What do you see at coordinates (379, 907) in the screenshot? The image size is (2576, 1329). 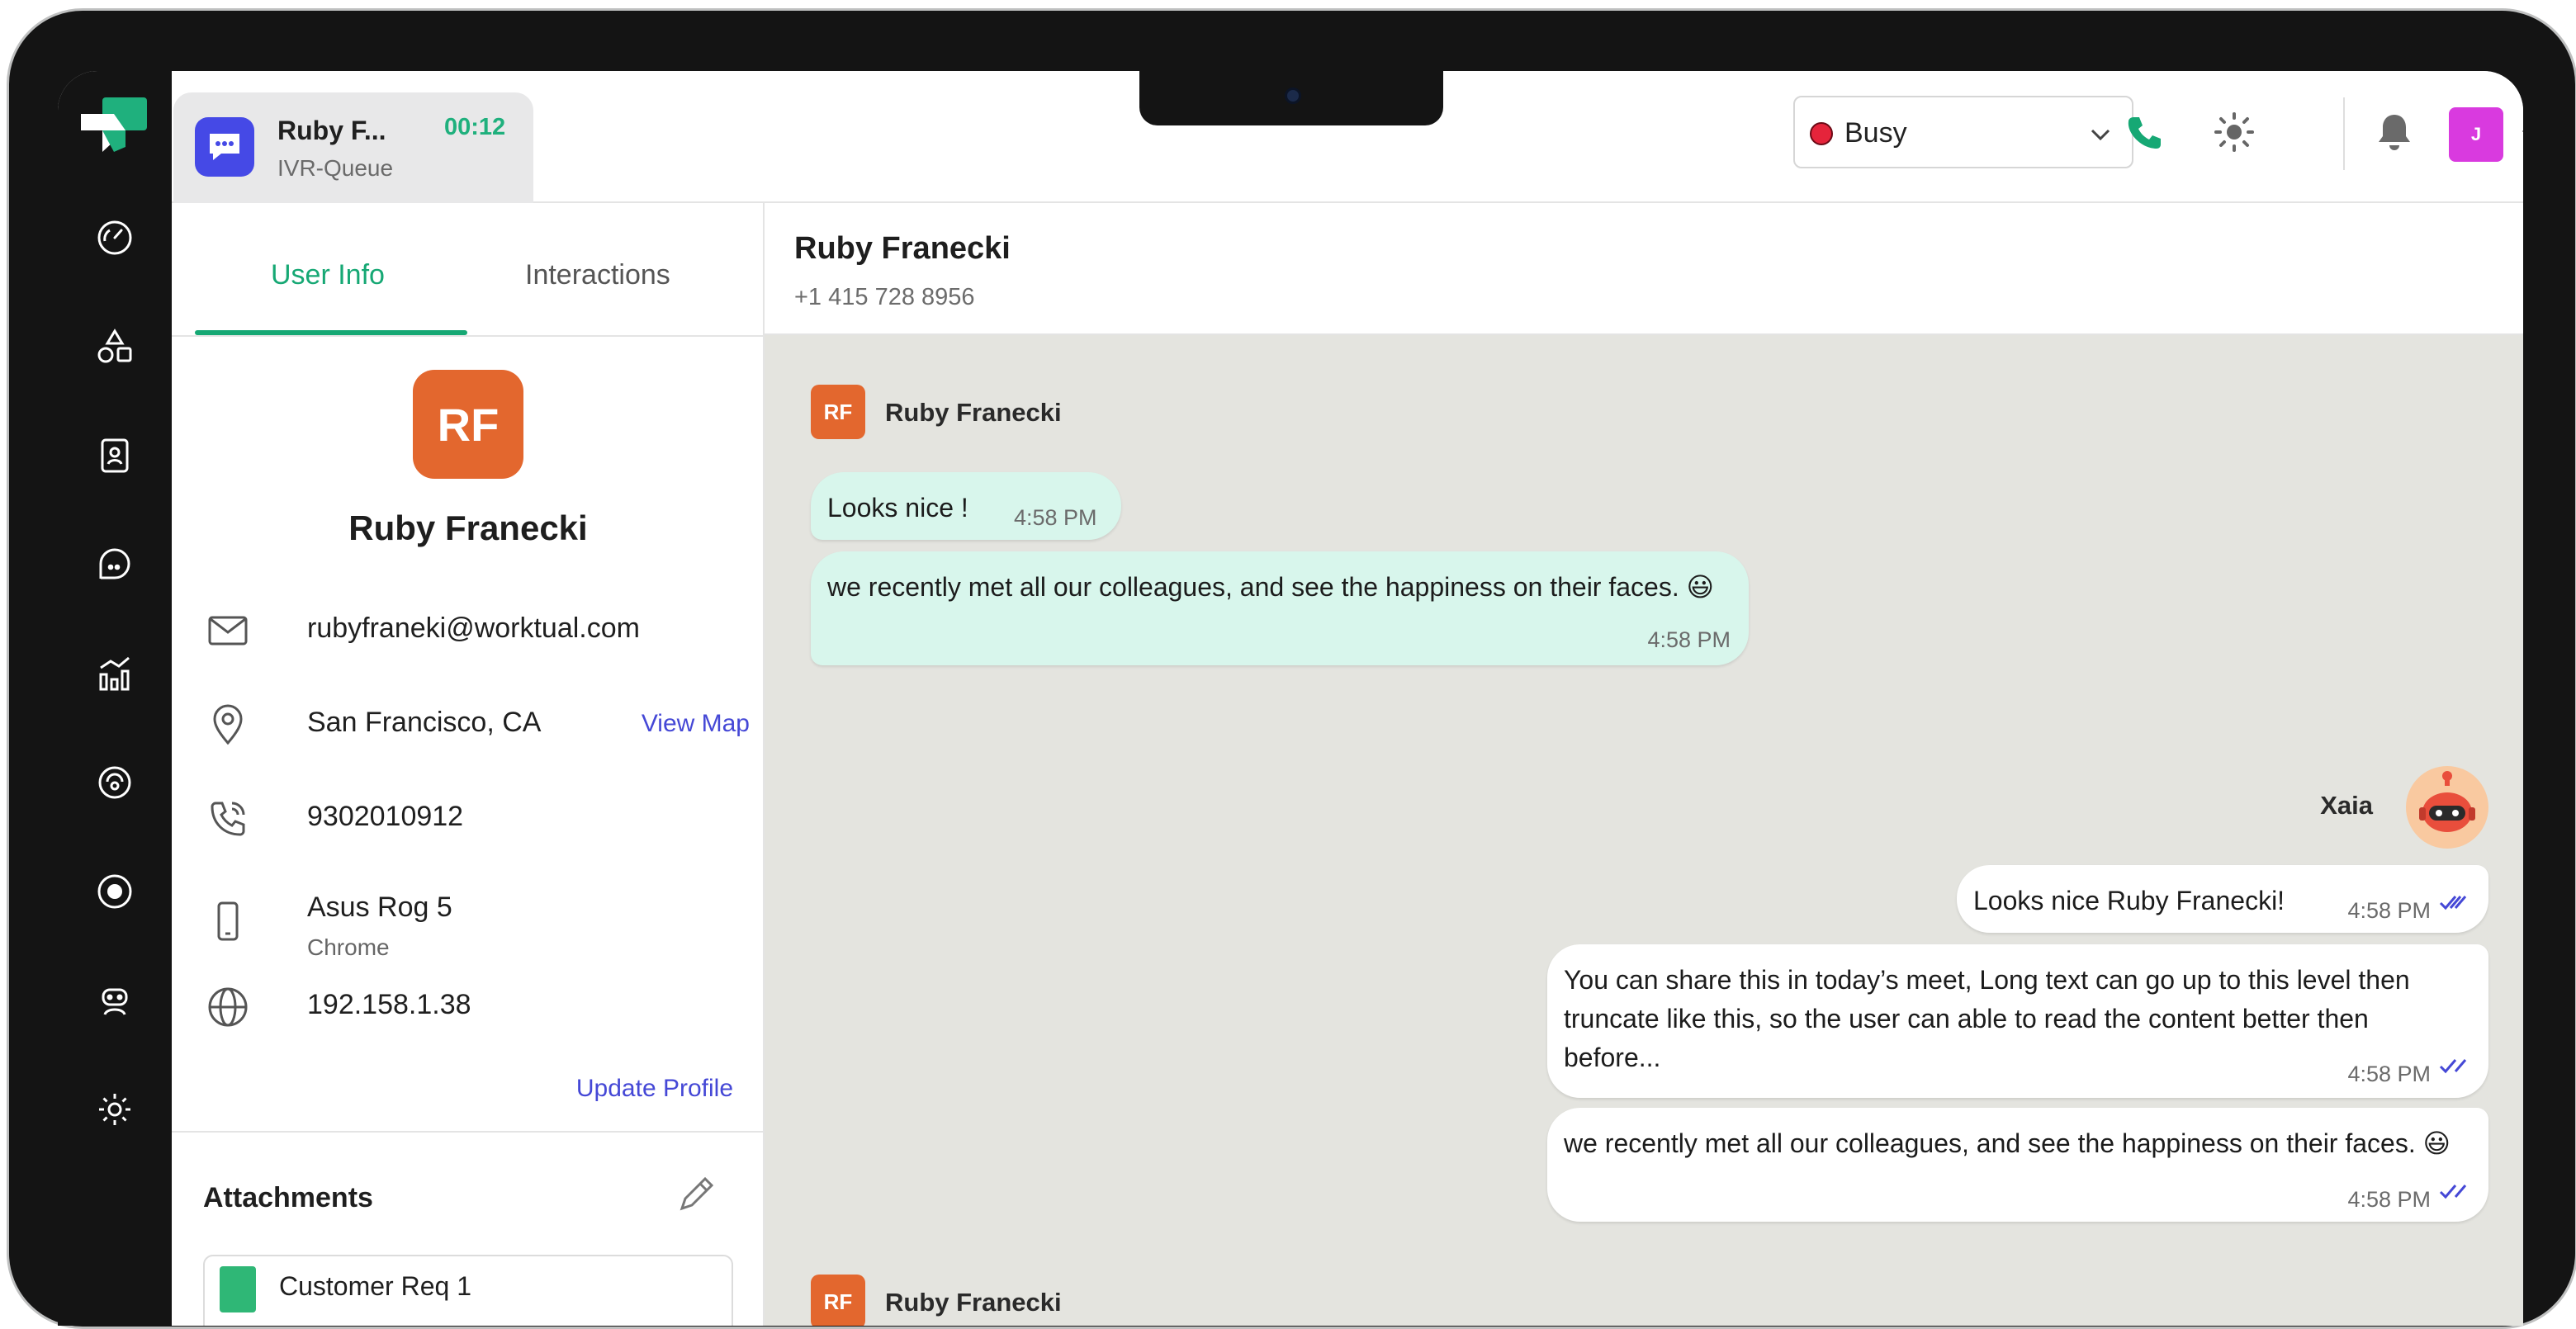 I see `device-value: Asus Rog 5` at bounding box center [379, 907].